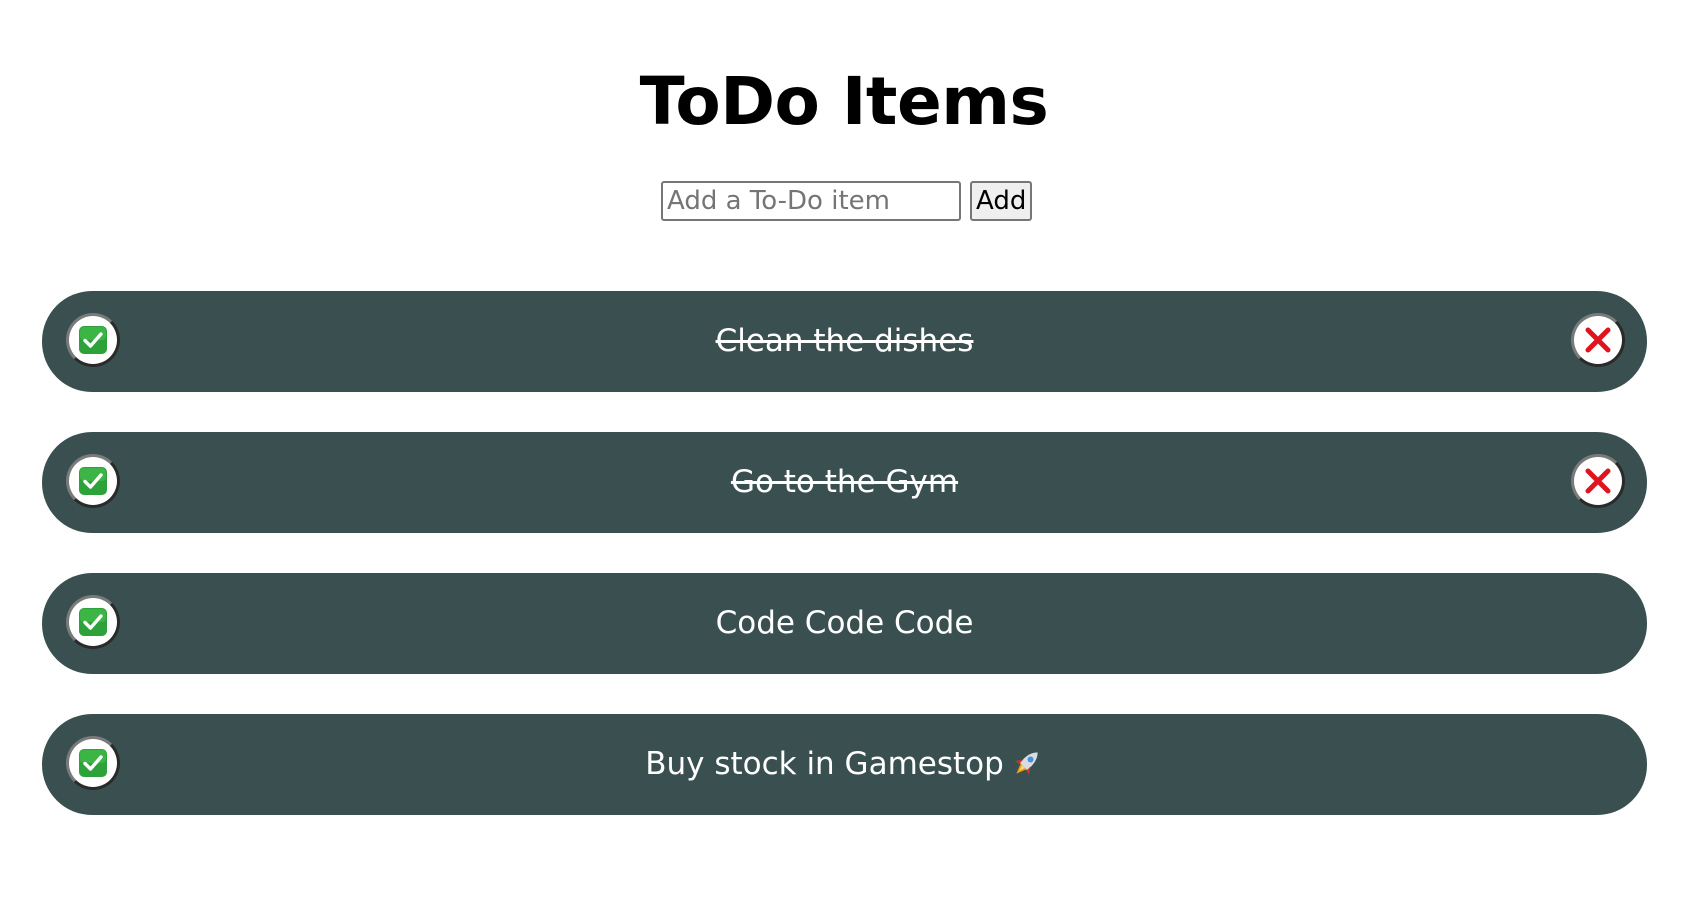 The image size is (1688, 912). I want to click on add-button: Add, so click(1001, 201).